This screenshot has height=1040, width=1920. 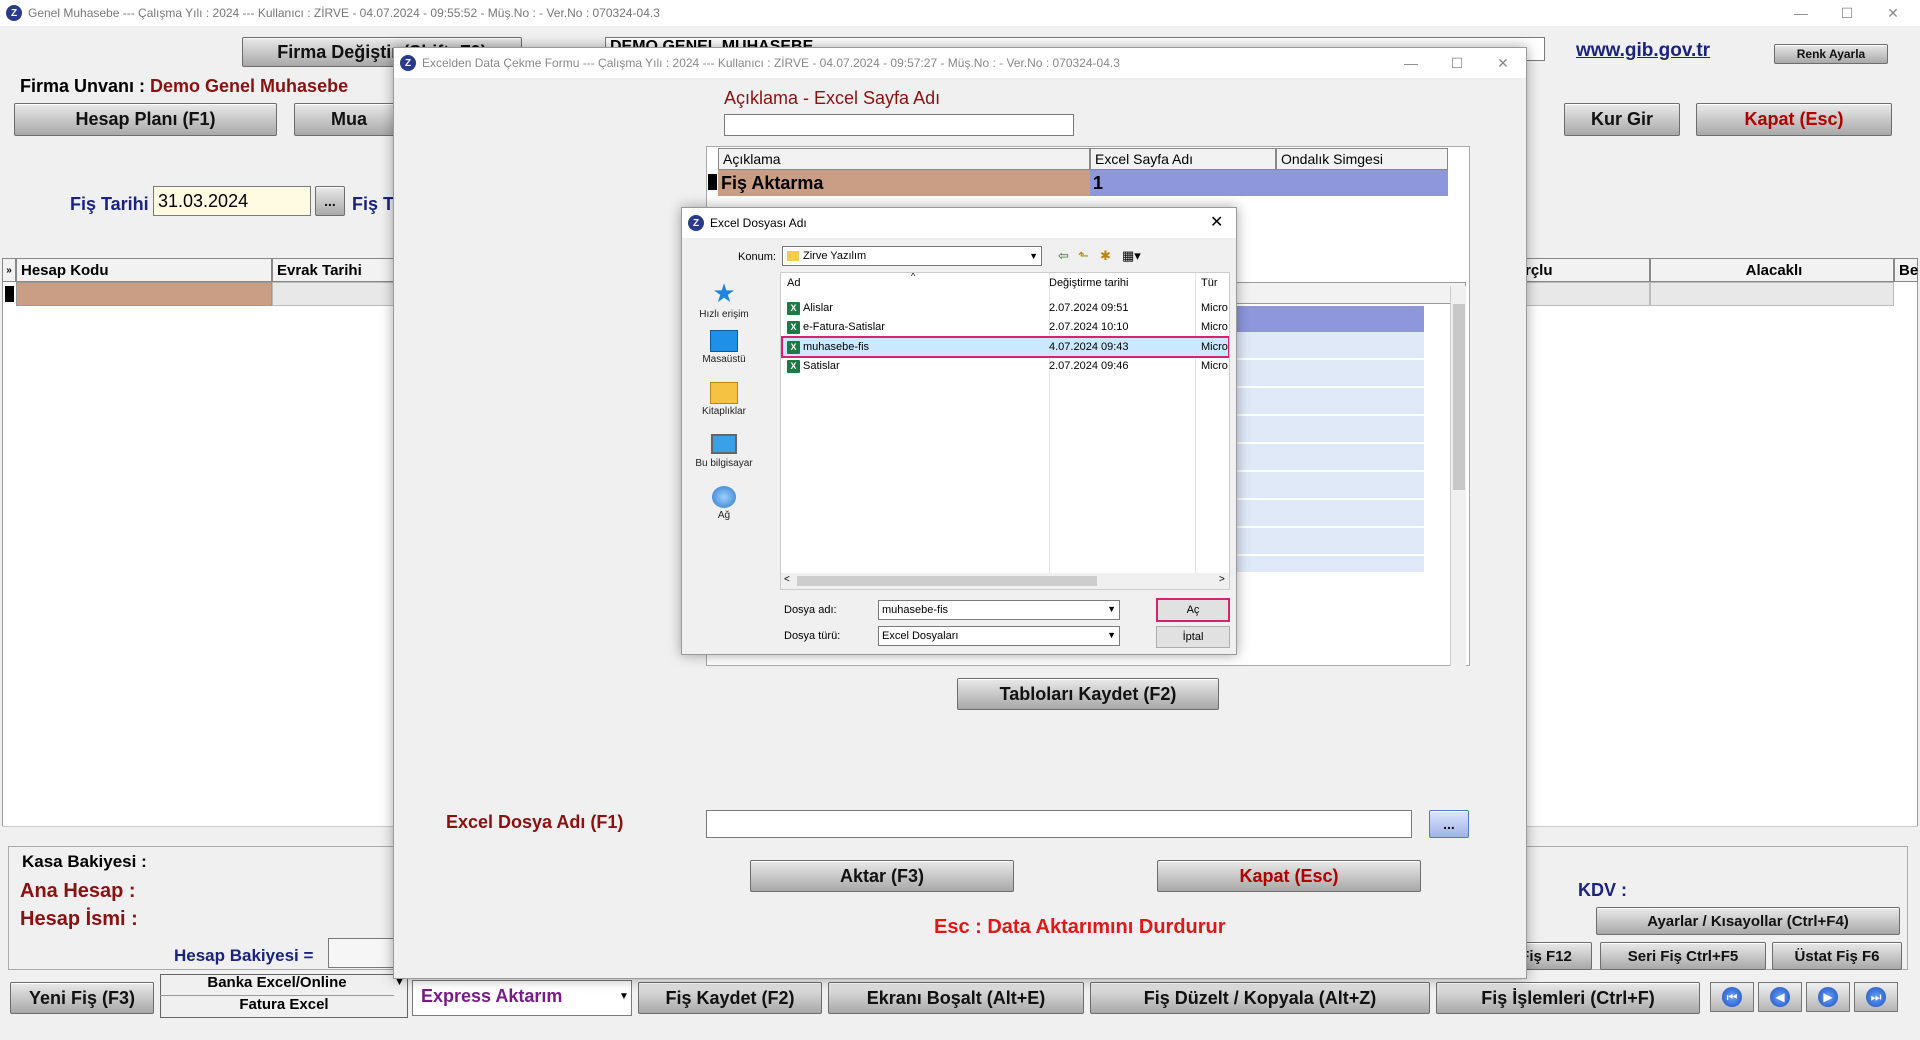 I want to click on grid-cell-alacakli, so click(x=1772, y=294).